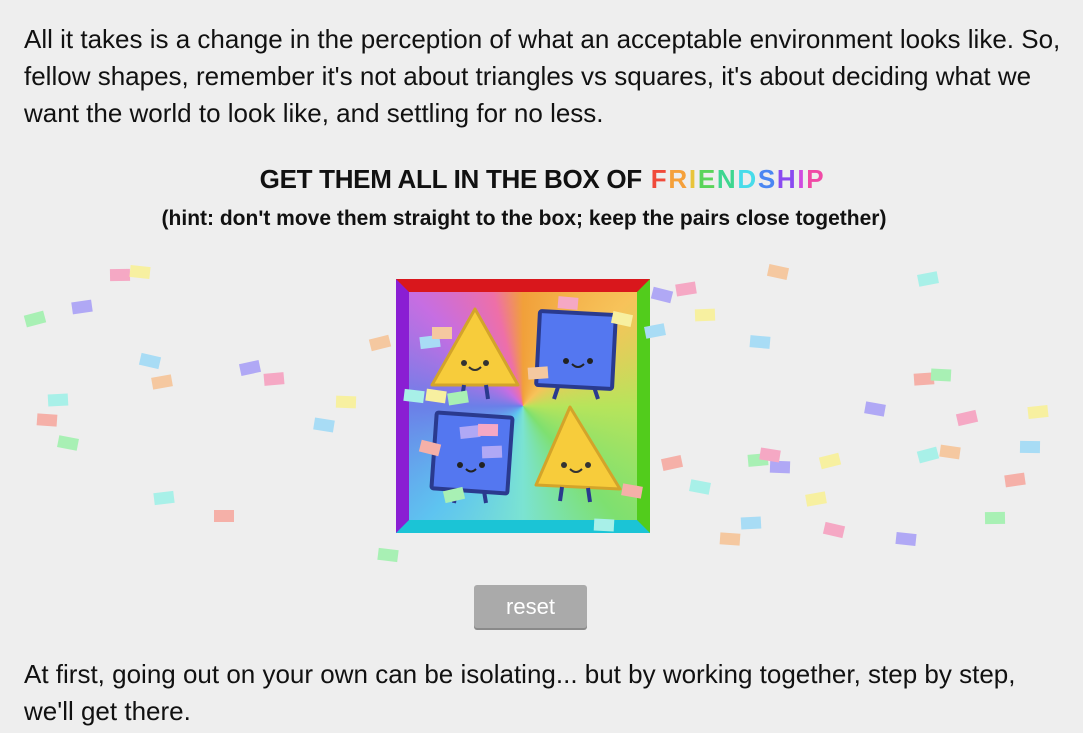 Image resolution: width=1083 pixels, height=733 pixels. Describe the element at coordinates (530, 606) in the screenshot. I see `reset-button: reset` at that location.